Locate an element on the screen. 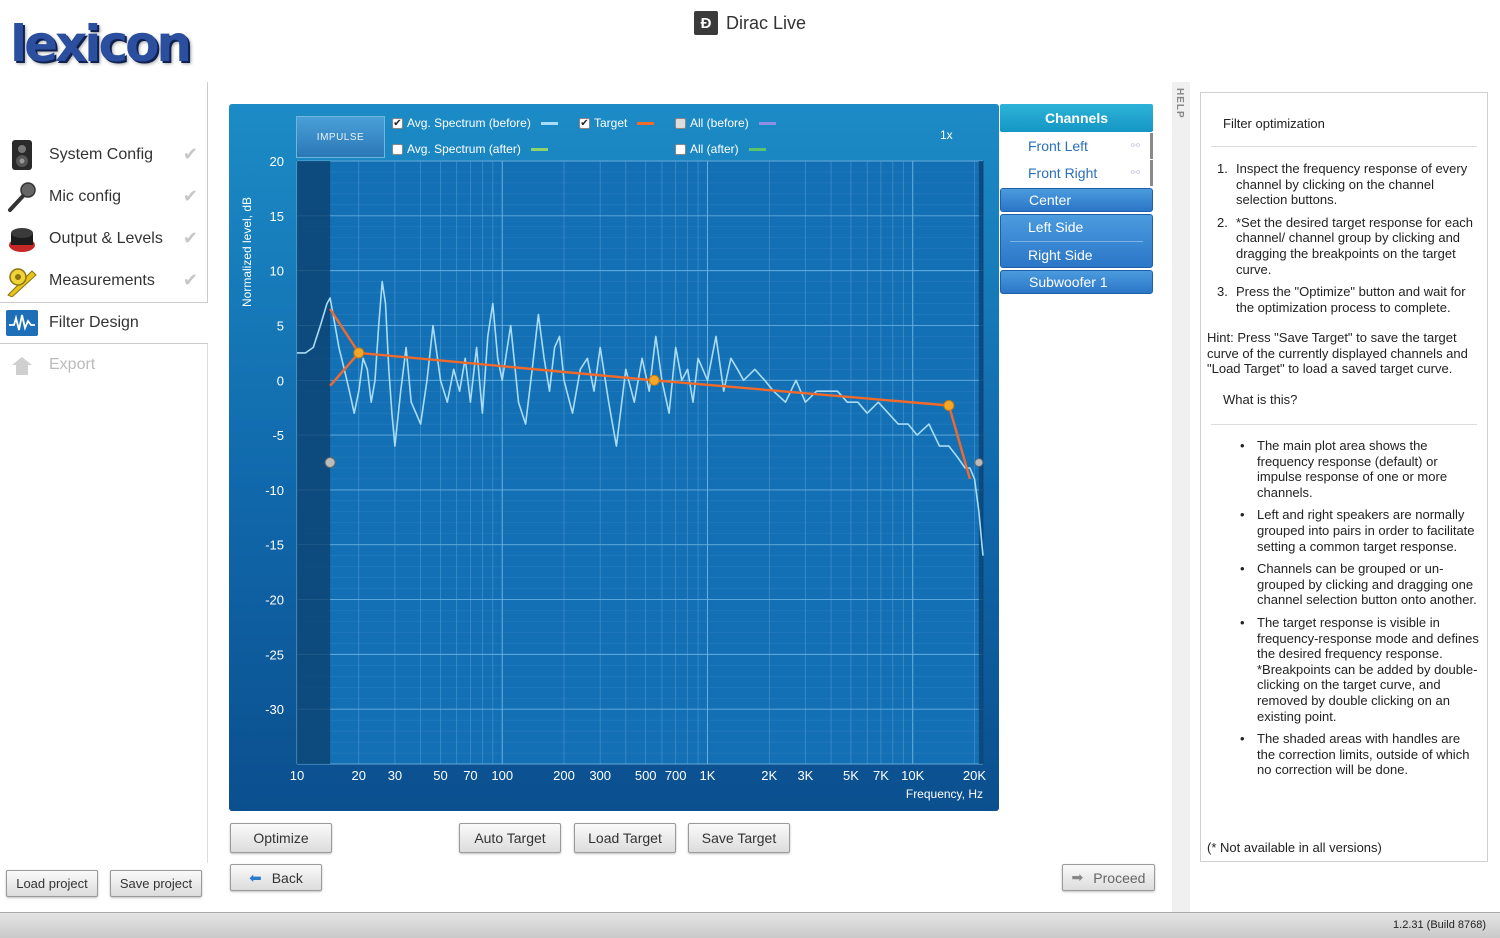  sidebar-item-measurements: Measurements ✔ is located at coordinates (104, 281).